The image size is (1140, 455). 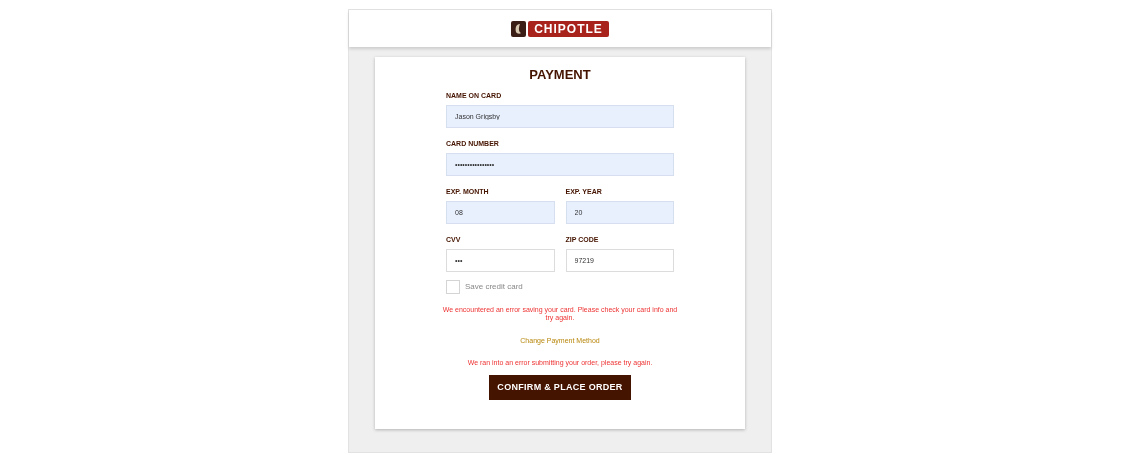 I want to click on confirm-order-button: CONFIRM & PLACE ORDER, so click(x=560, y=387).